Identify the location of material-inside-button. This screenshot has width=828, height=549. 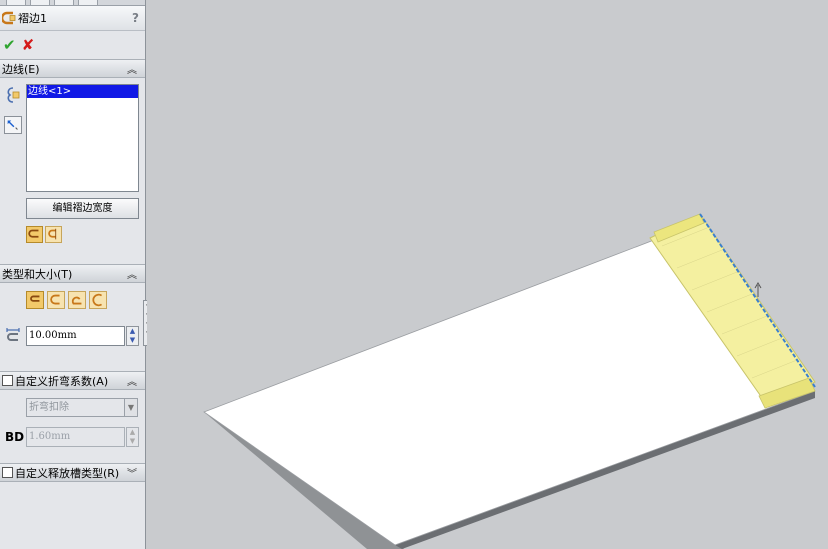
(34, 234).